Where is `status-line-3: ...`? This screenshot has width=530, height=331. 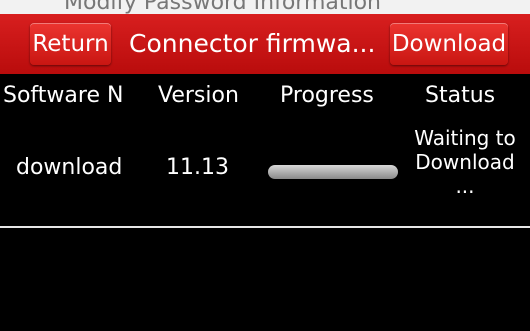
status-line-3: ... is located at coordinates (465, 186).